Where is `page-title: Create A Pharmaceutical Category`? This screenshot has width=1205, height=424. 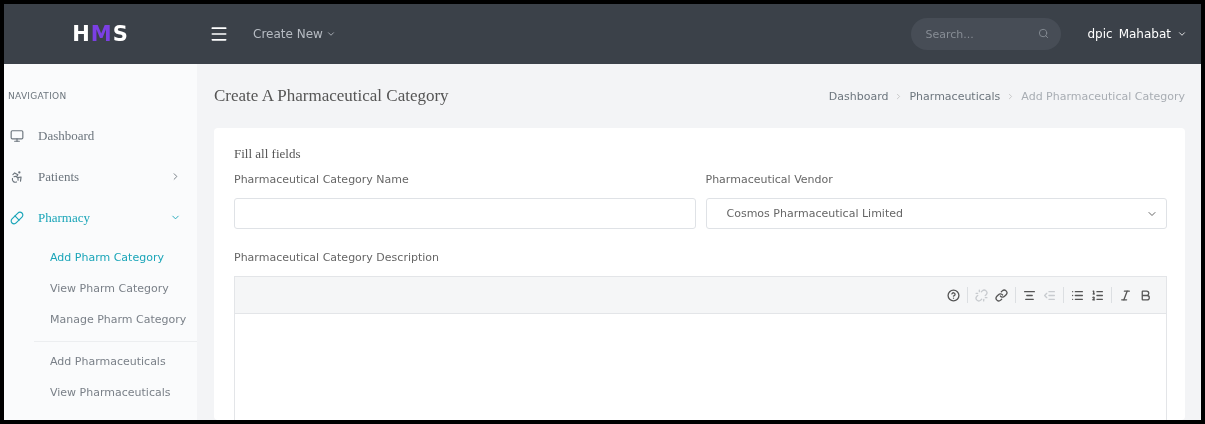
page-title: Create A Pharmaceutical Category is located at coordinates (332, 96).